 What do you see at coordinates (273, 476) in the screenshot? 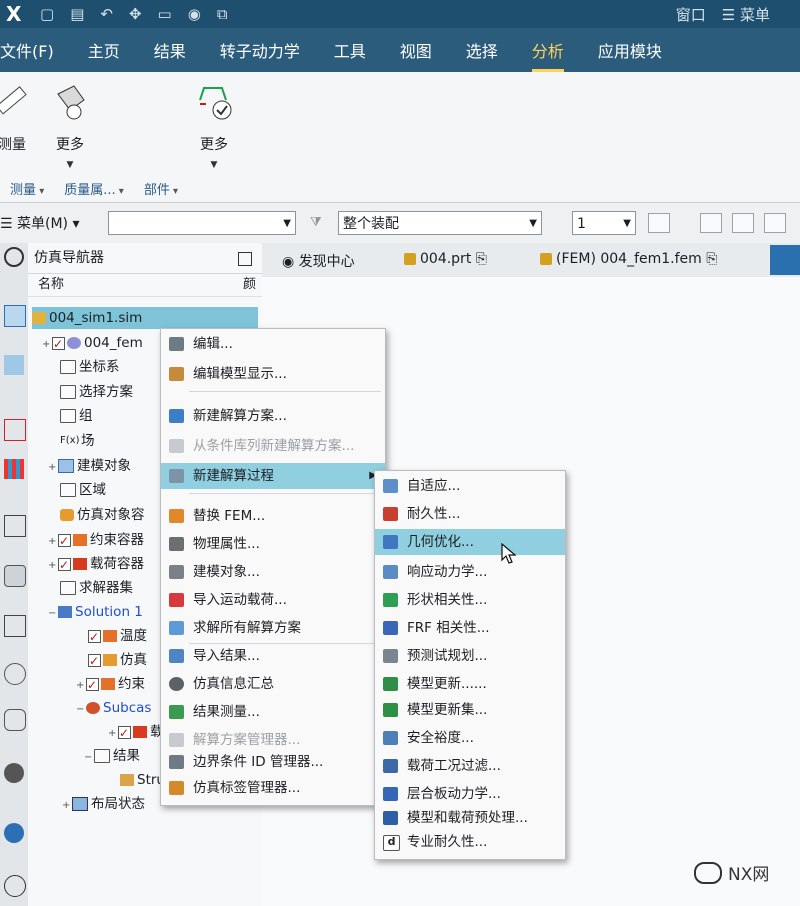
I see `menu-item-new-solution-process: 新建解算过程▶` at bounding box center [273, 476].